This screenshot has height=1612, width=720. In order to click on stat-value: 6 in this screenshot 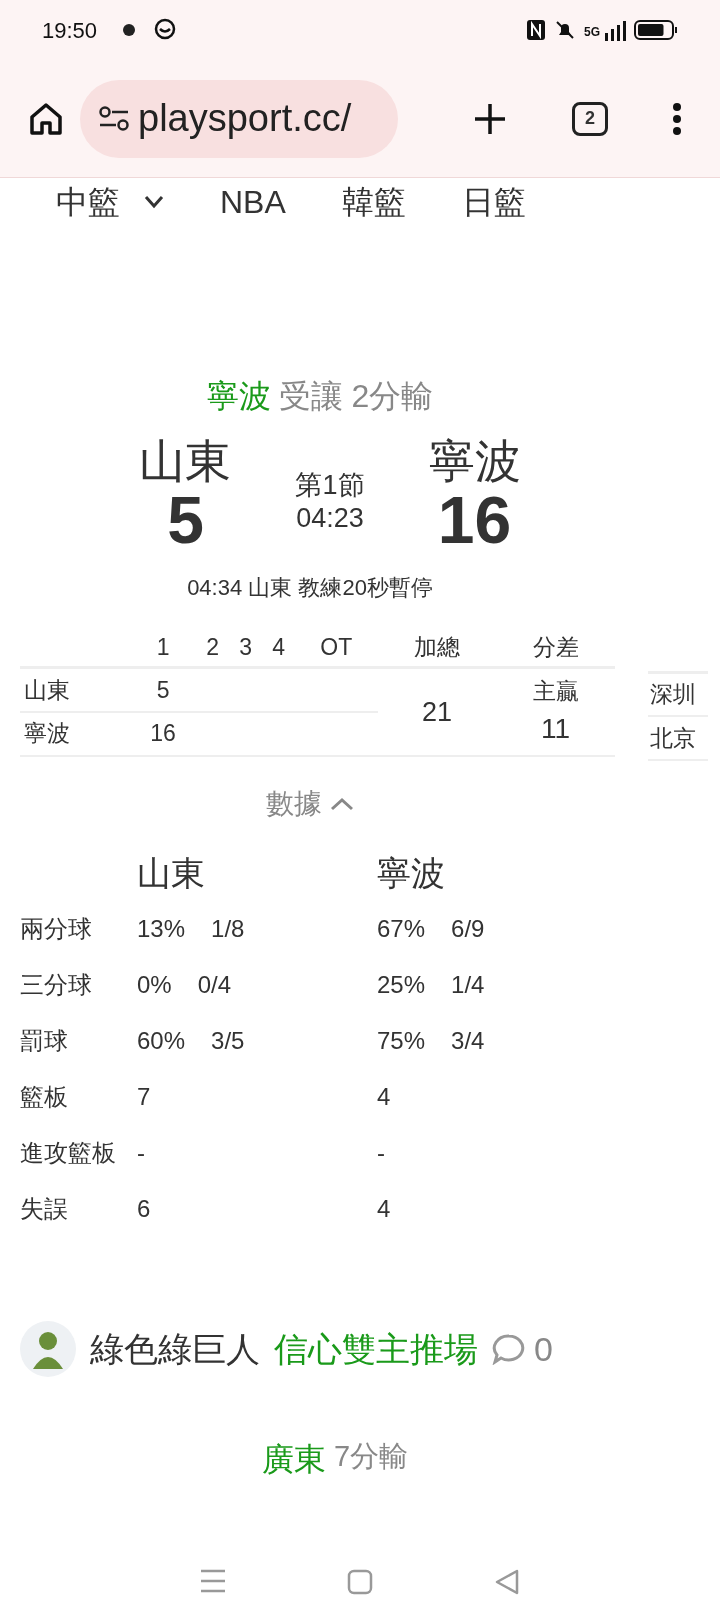, I will do `click(144, 1209)`.